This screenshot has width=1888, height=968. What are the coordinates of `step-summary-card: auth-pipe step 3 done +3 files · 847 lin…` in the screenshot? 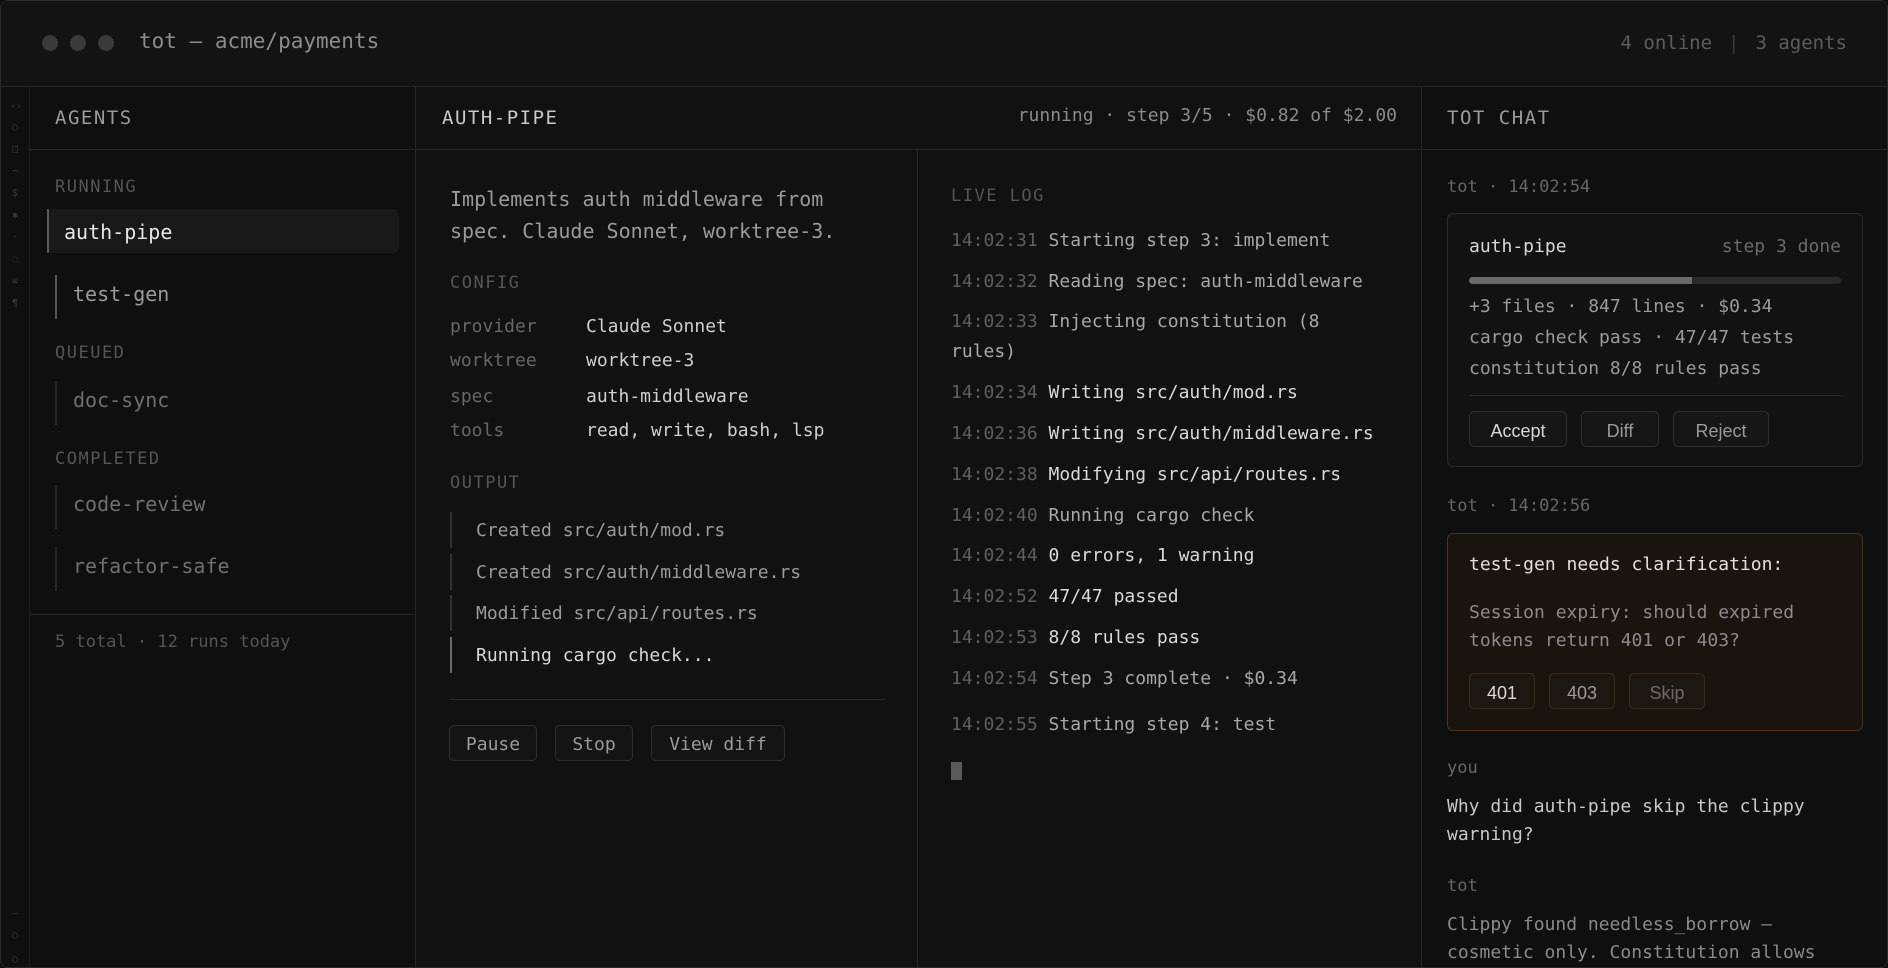 It's located at (1655, 340).